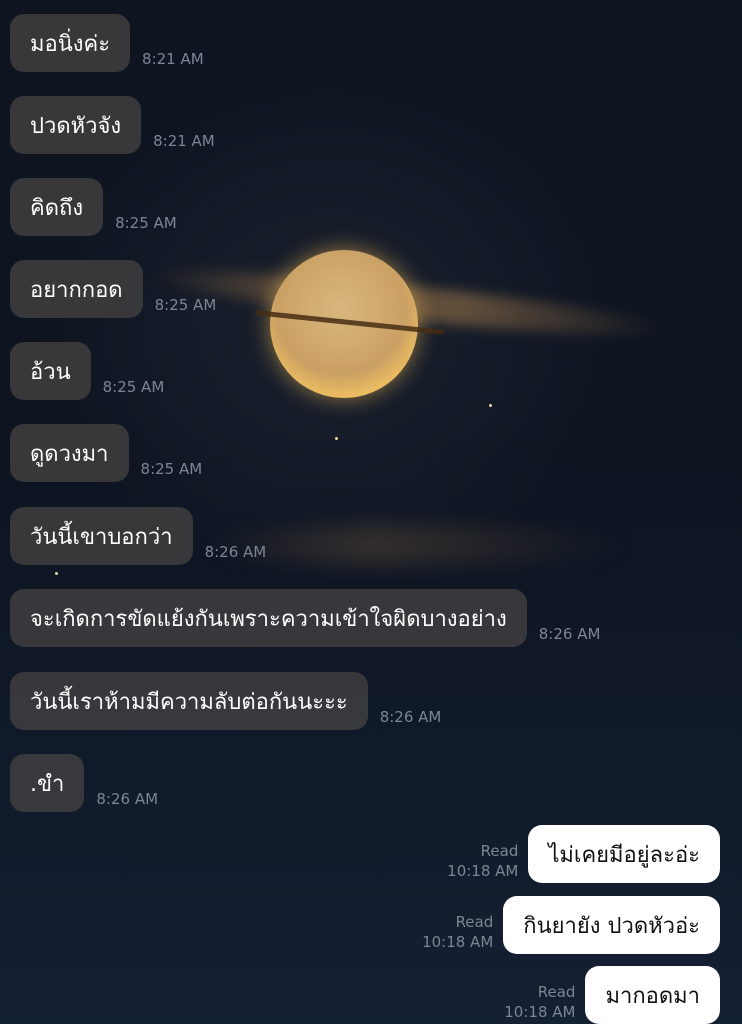 The image size is (742, 1024). I want to click on incoming-message: อยากกอด 8:25 AM, so click(113, 289).